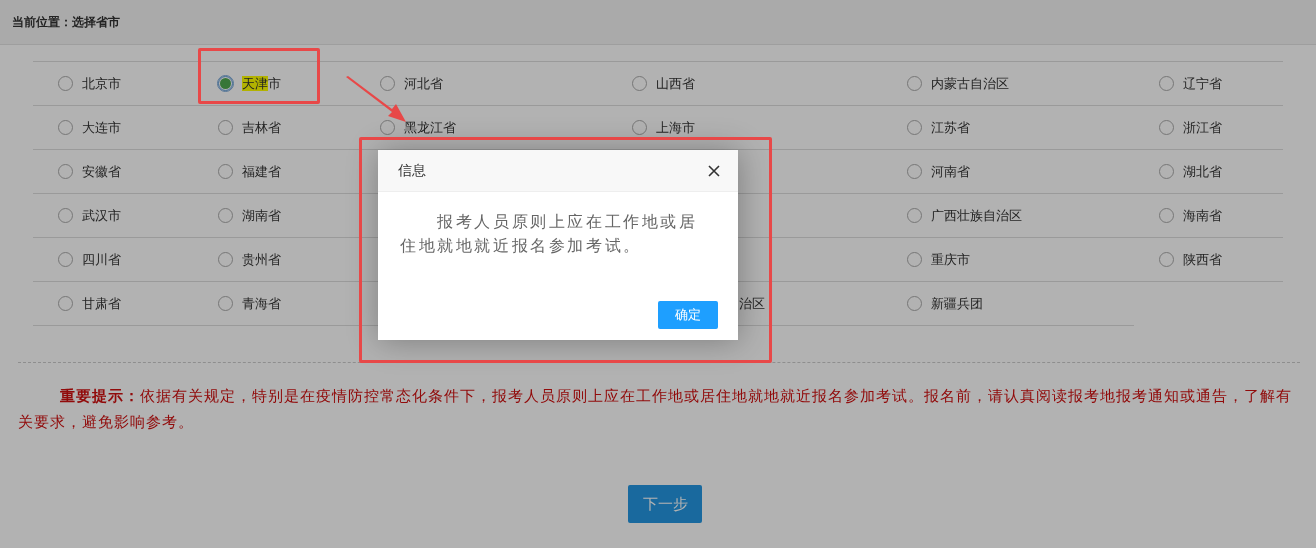 The height and width of the screenshot is (548, 1316). Describe the element at coordinates (1202, 215) in the screenshot. I see `region-label: 海南省` at that location.